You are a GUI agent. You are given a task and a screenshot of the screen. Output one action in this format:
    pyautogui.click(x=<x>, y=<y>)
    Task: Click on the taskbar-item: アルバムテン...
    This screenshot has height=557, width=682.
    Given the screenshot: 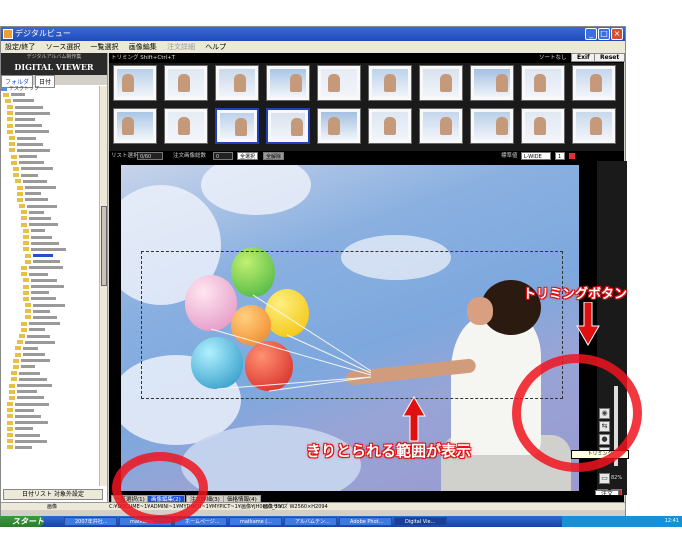 What is the action you would take?
    pyautogui.click(x=310, y=521)
    